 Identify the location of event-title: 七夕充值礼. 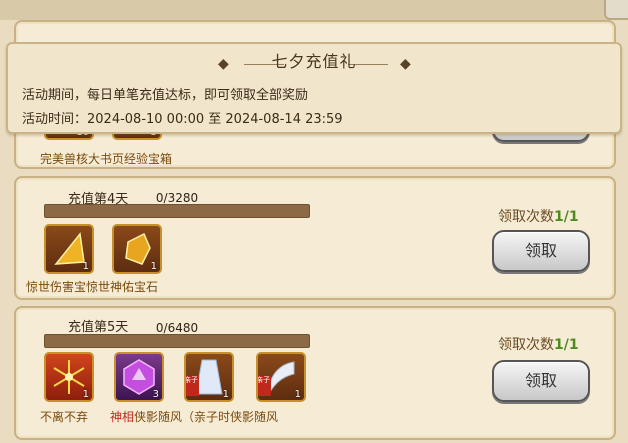
(314, 61).